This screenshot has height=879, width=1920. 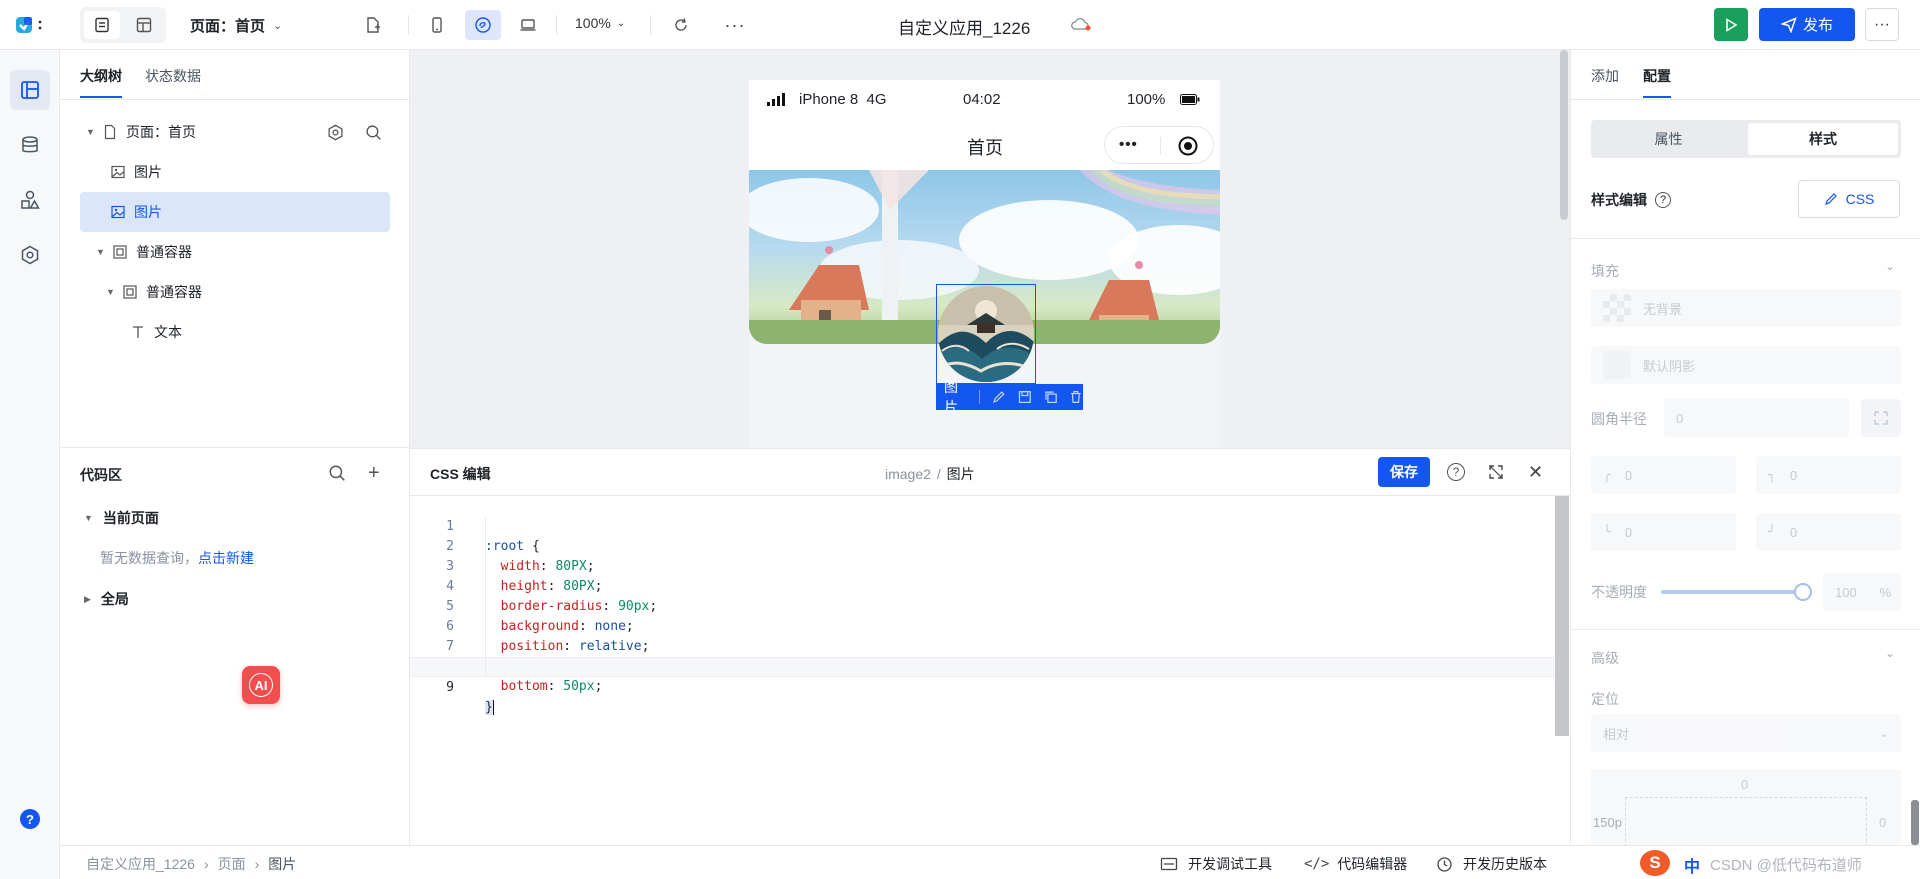 What do you see at coordinates (1505, 864) in the screenshot?
I see `history-label: 开发历史版本` at bounding box center [1505, 864].